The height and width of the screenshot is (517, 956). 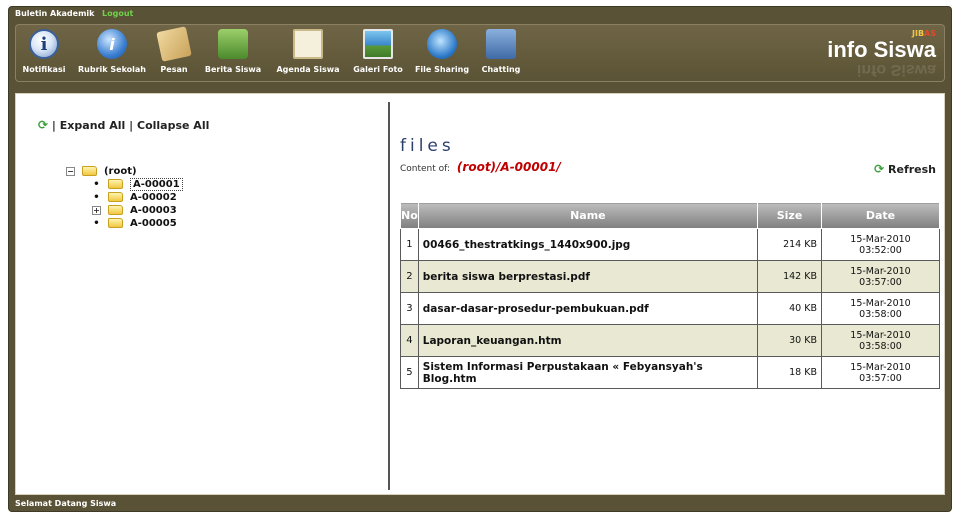 I want to click on column-header-date: Date, so click(x=880, y=215).